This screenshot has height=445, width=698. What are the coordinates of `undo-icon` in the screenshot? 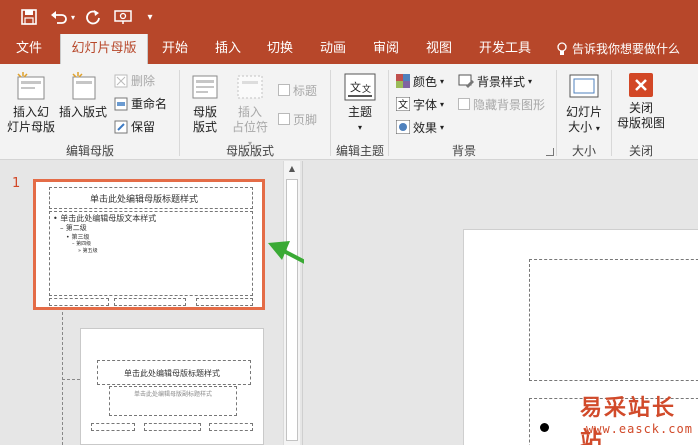 It's located at (59, 17).